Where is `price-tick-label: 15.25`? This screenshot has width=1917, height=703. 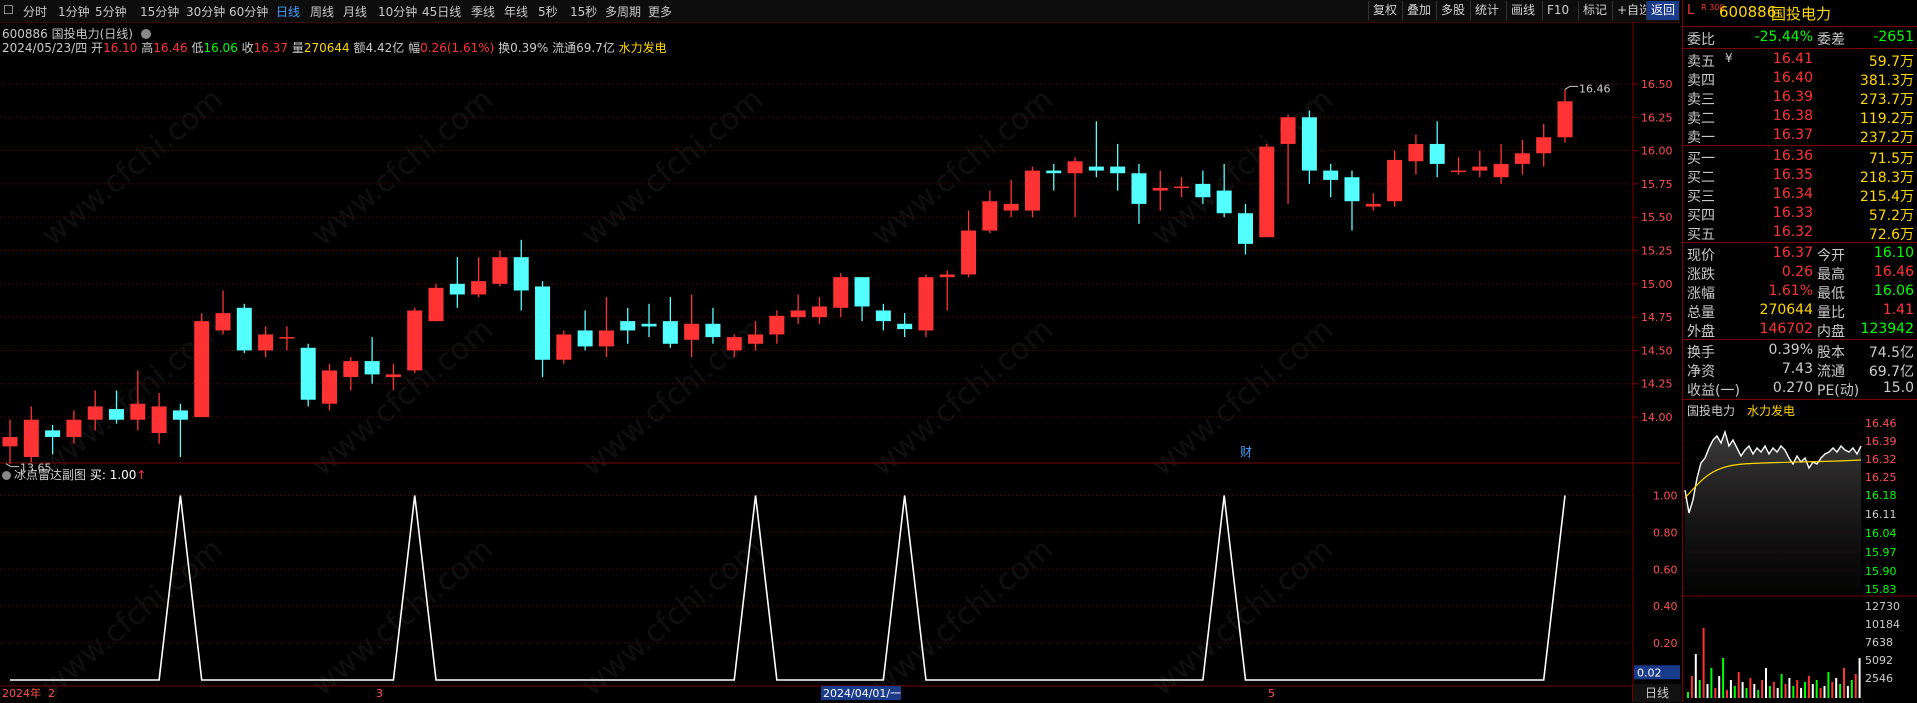
price-tick-label: 15.25 is located at coordinates (1657, 251).